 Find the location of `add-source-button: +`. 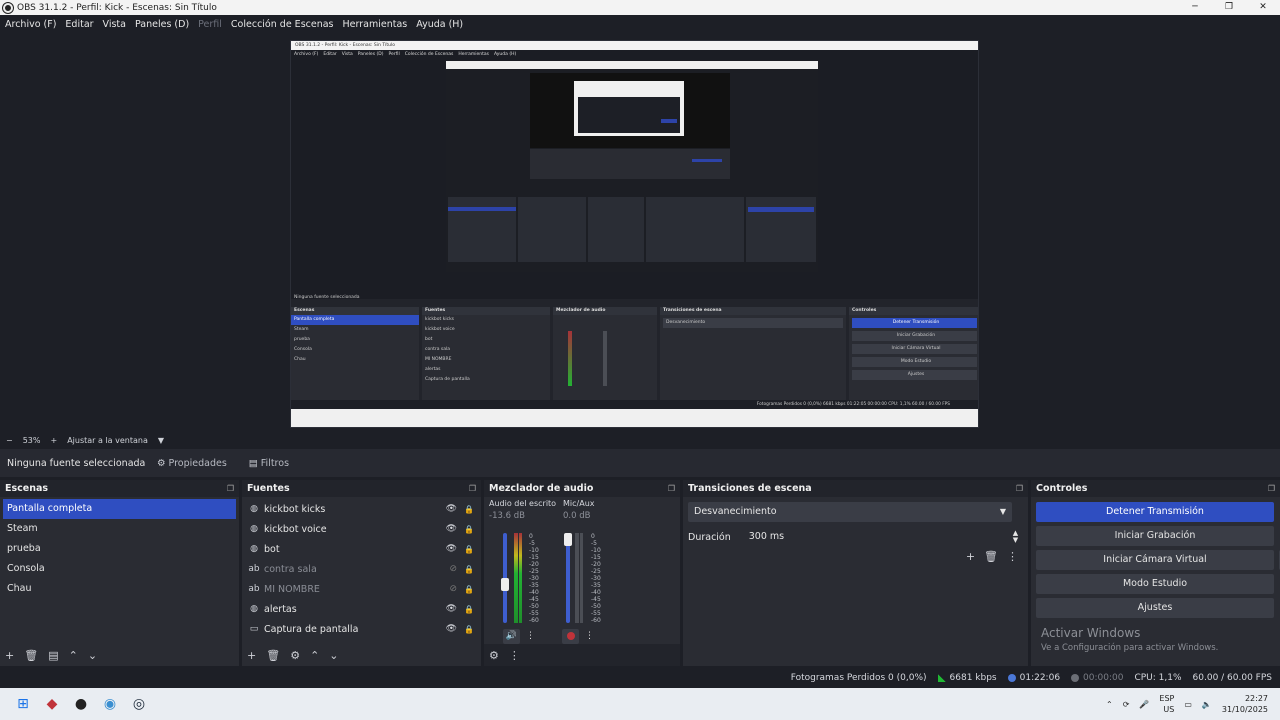

add-source-button: + is located at coordinates (251, 655).